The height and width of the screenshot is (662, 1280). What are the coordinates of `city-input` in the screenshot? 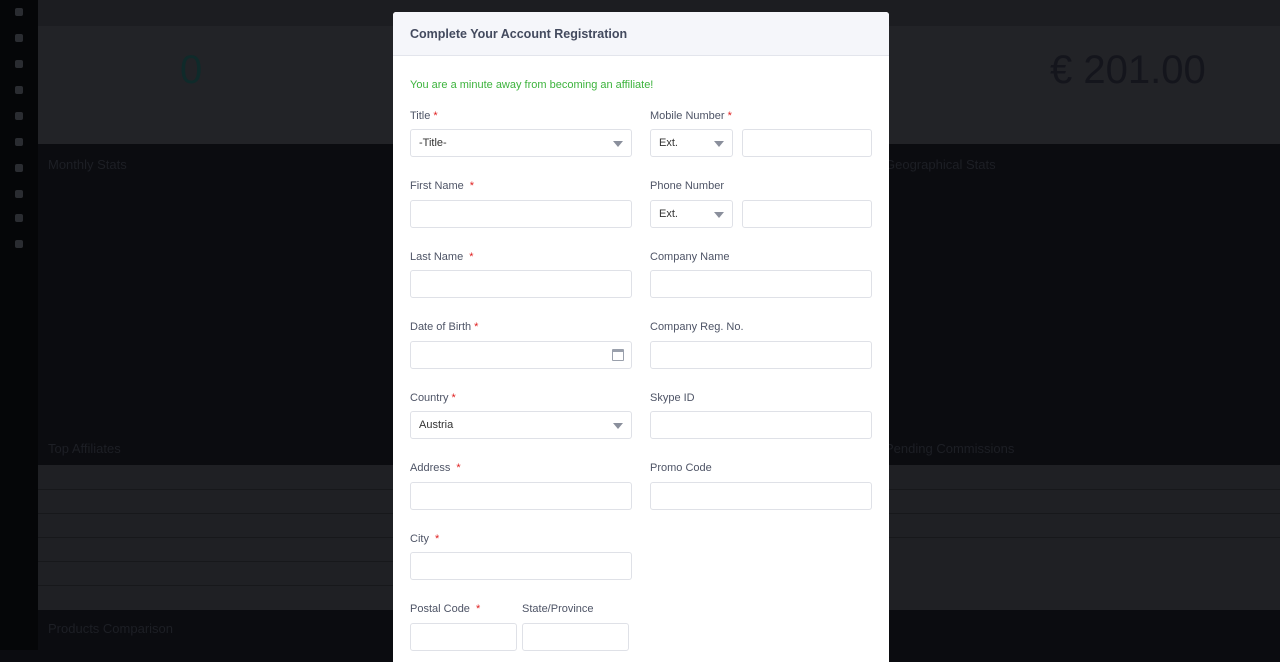 It's located at (521, 566).